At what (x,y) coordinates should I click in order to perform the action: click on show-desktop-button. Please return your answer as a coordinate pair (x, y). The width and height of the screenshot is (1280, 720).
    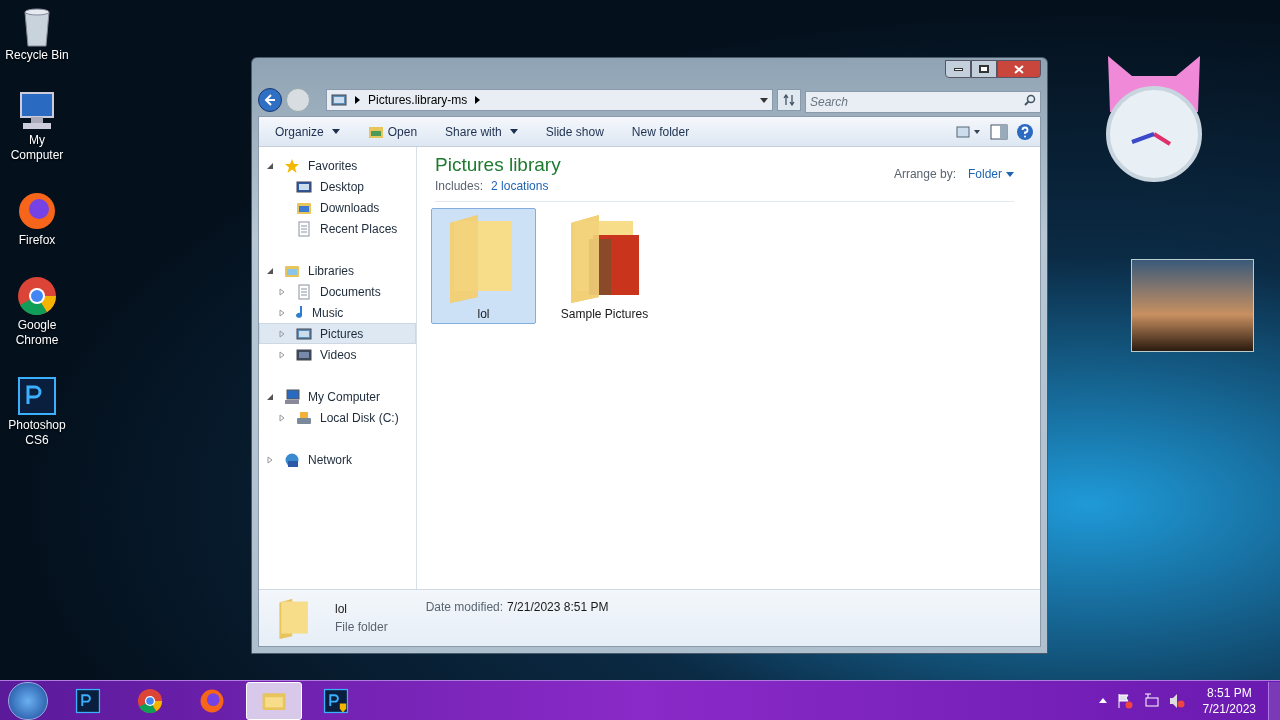
    Looking at the image, I should click on (1274, 700).